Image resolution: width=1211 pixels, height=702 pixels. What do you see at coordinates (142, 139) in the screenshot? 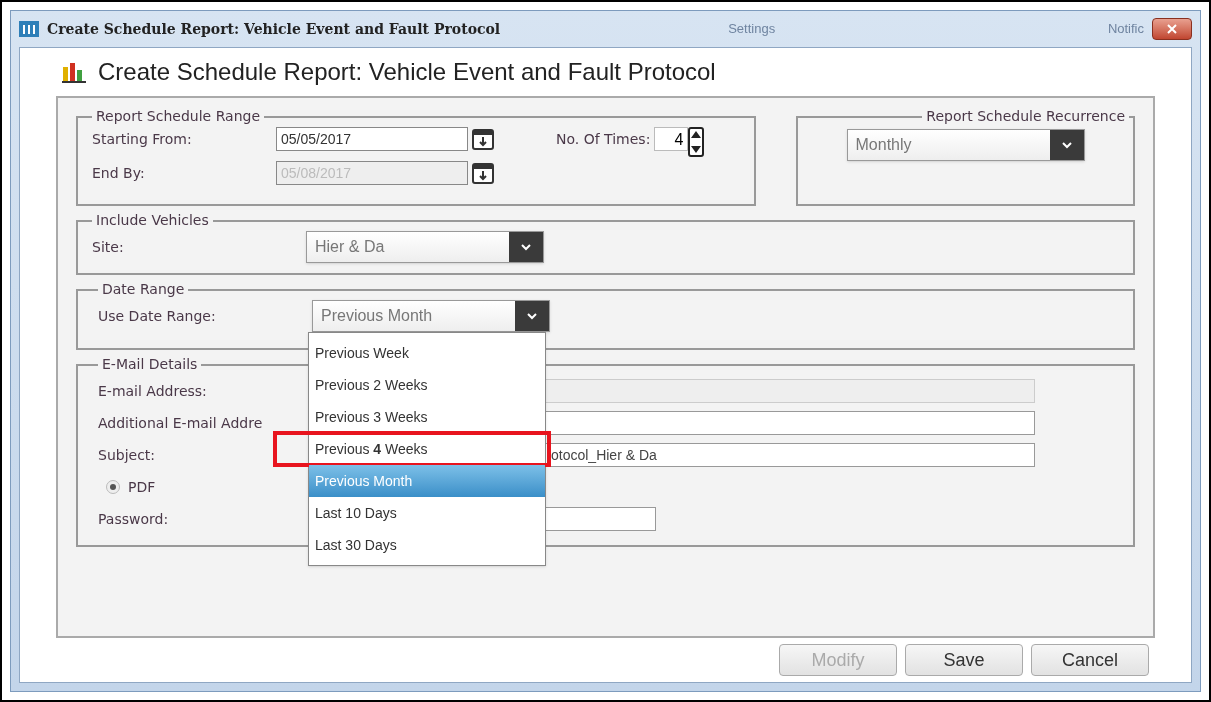
I see `field-label: Starting From:` at bounding box center [142, 139].